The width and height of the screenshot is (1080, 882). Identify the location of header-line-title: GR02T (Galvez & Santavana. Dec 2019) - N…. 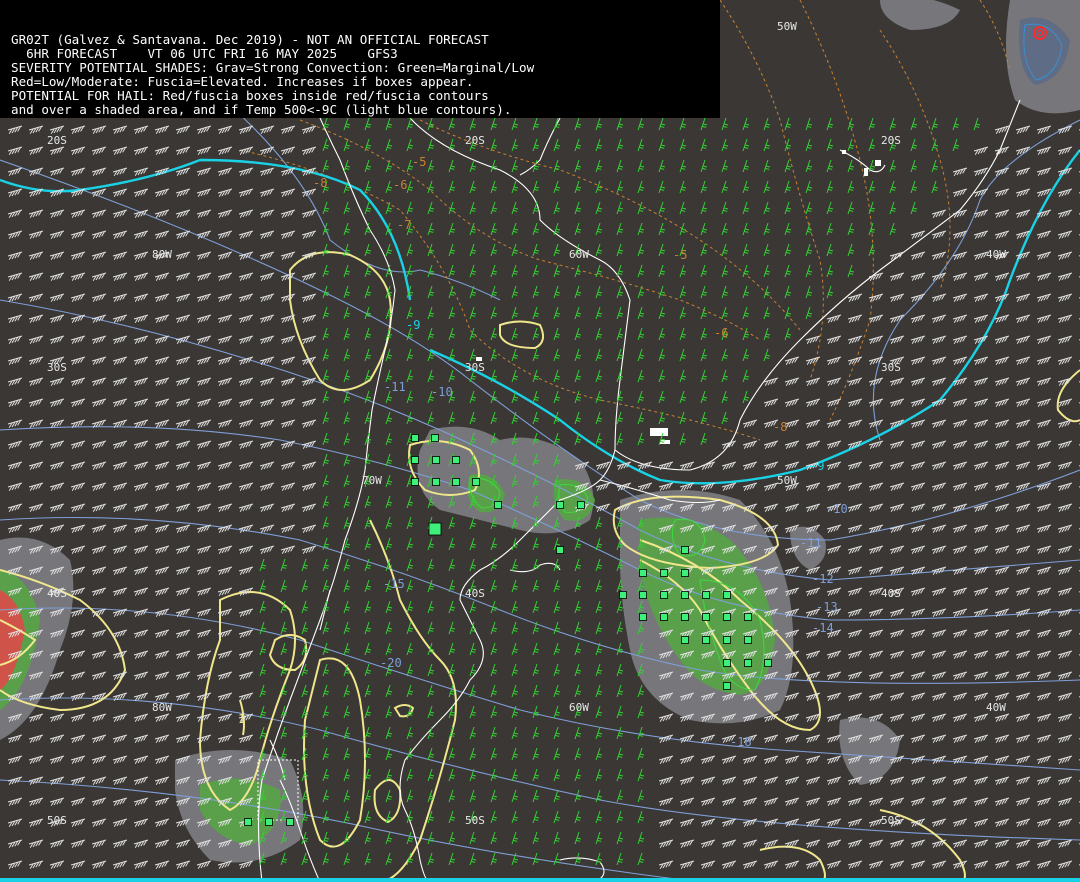
(250, 39).